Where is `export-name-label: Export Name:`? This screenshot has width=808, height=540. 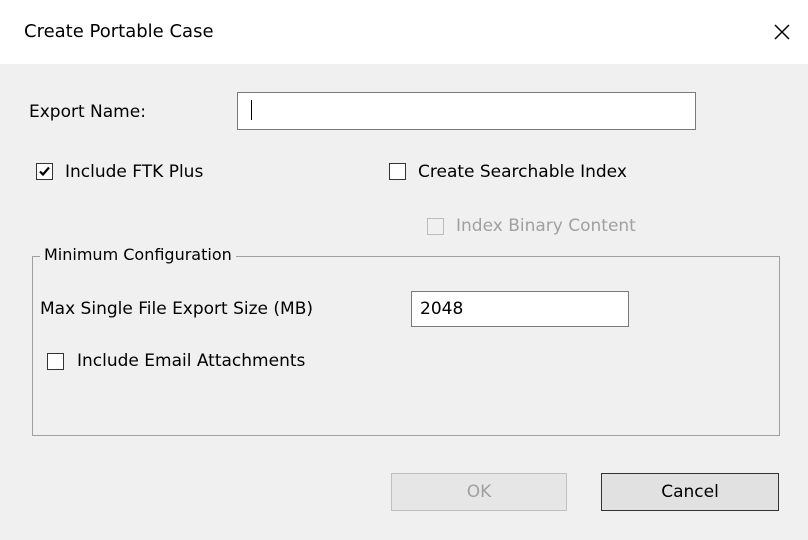 export-name-label: Export Name: is located at coordinates (87, 112).